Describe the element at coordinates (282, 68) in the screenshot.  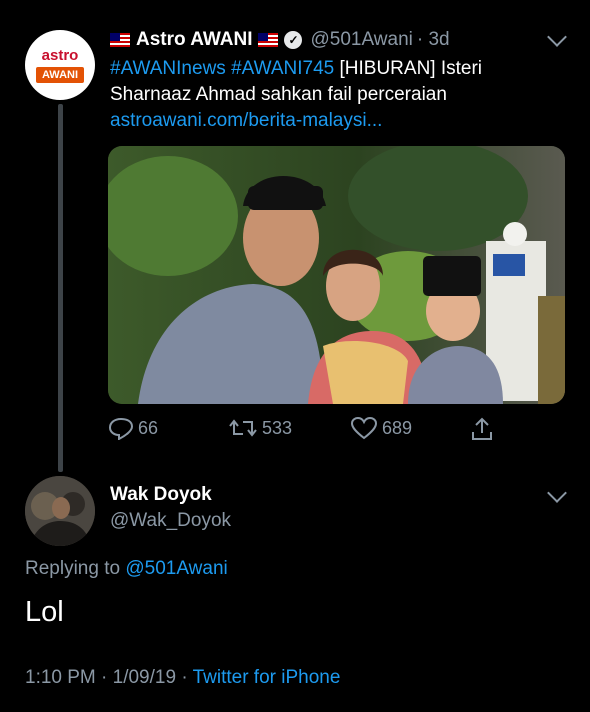
I see `hashtag: #AWANI745` at that location.